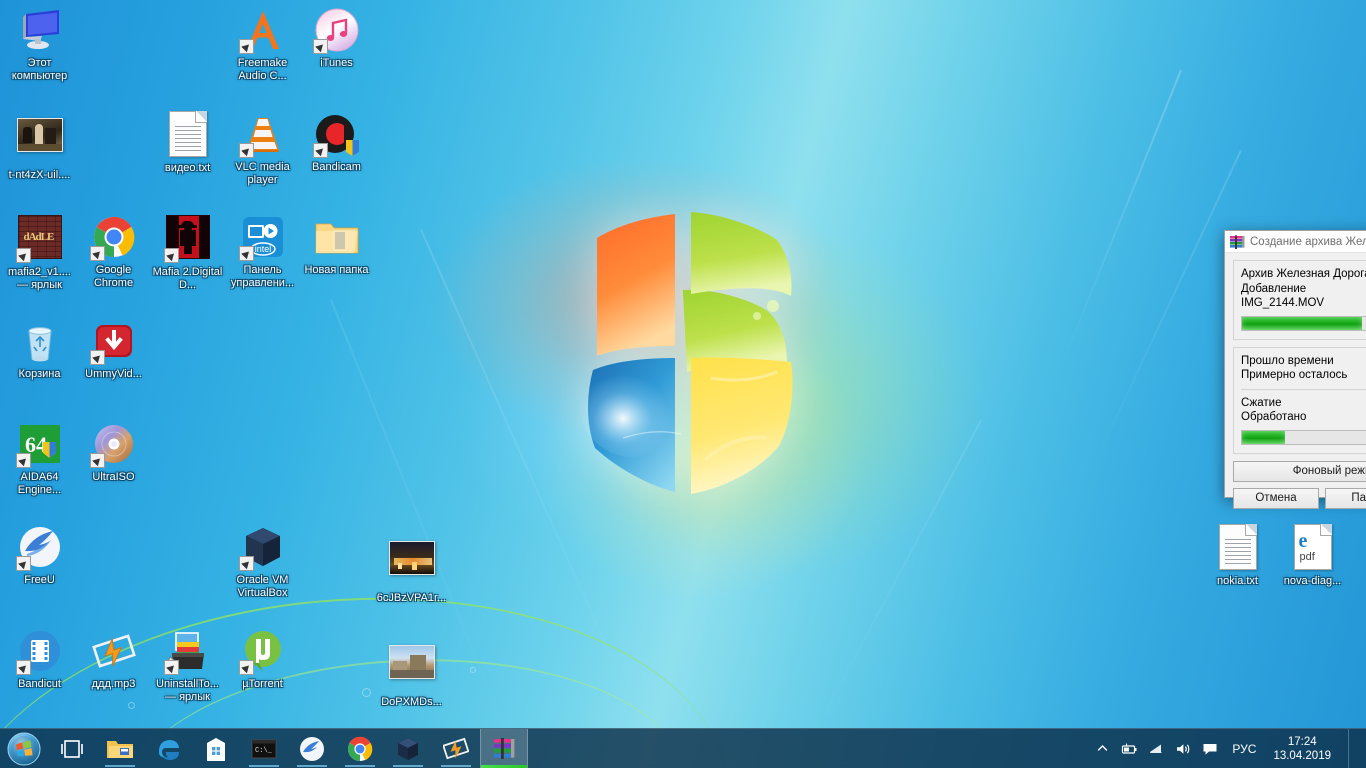 The height and width of the screenshot is (768, 1366). What do you see at coordinates (168, 748) in the screenshot?
I see `taskbar-item-edge` at bounding box center [168, 748].